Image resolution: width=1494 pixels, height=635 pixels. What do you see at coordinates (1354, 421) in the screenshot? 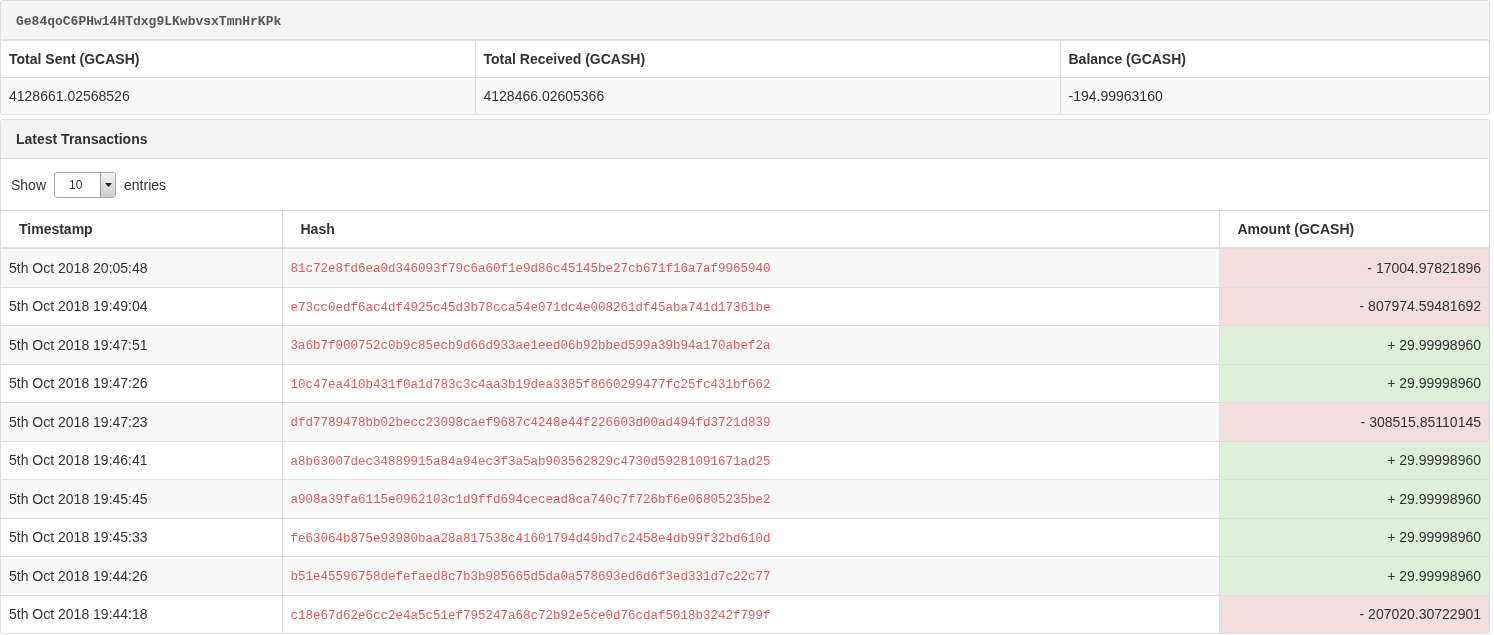
I see `amount-cell: - 308515.85110145` at bounding box center [1354, 421].